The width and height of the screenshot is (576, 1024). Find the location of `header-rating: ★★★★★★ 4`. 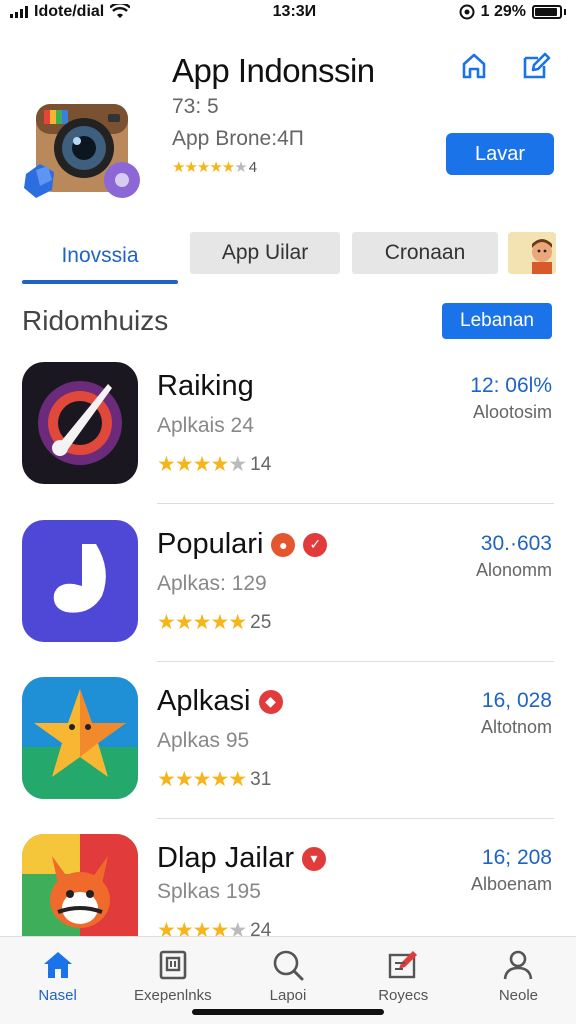

header-rating: ★★★★★★ 4 is located at coordinates (215, 167).